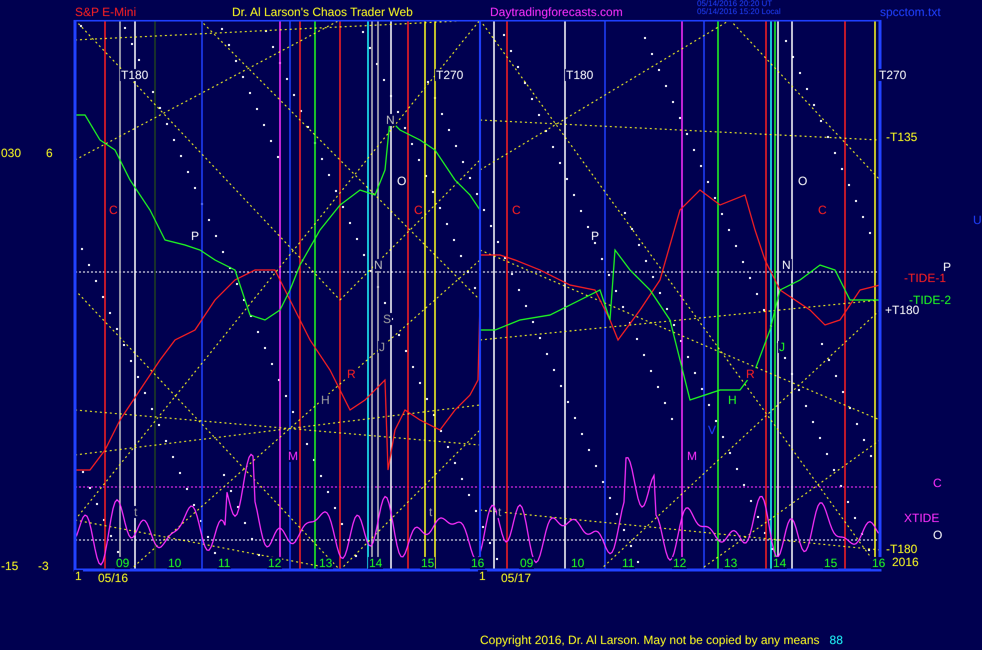 This screenshot has width=982, height=650. I want to click on scale-label: 030, so click(11, 153).